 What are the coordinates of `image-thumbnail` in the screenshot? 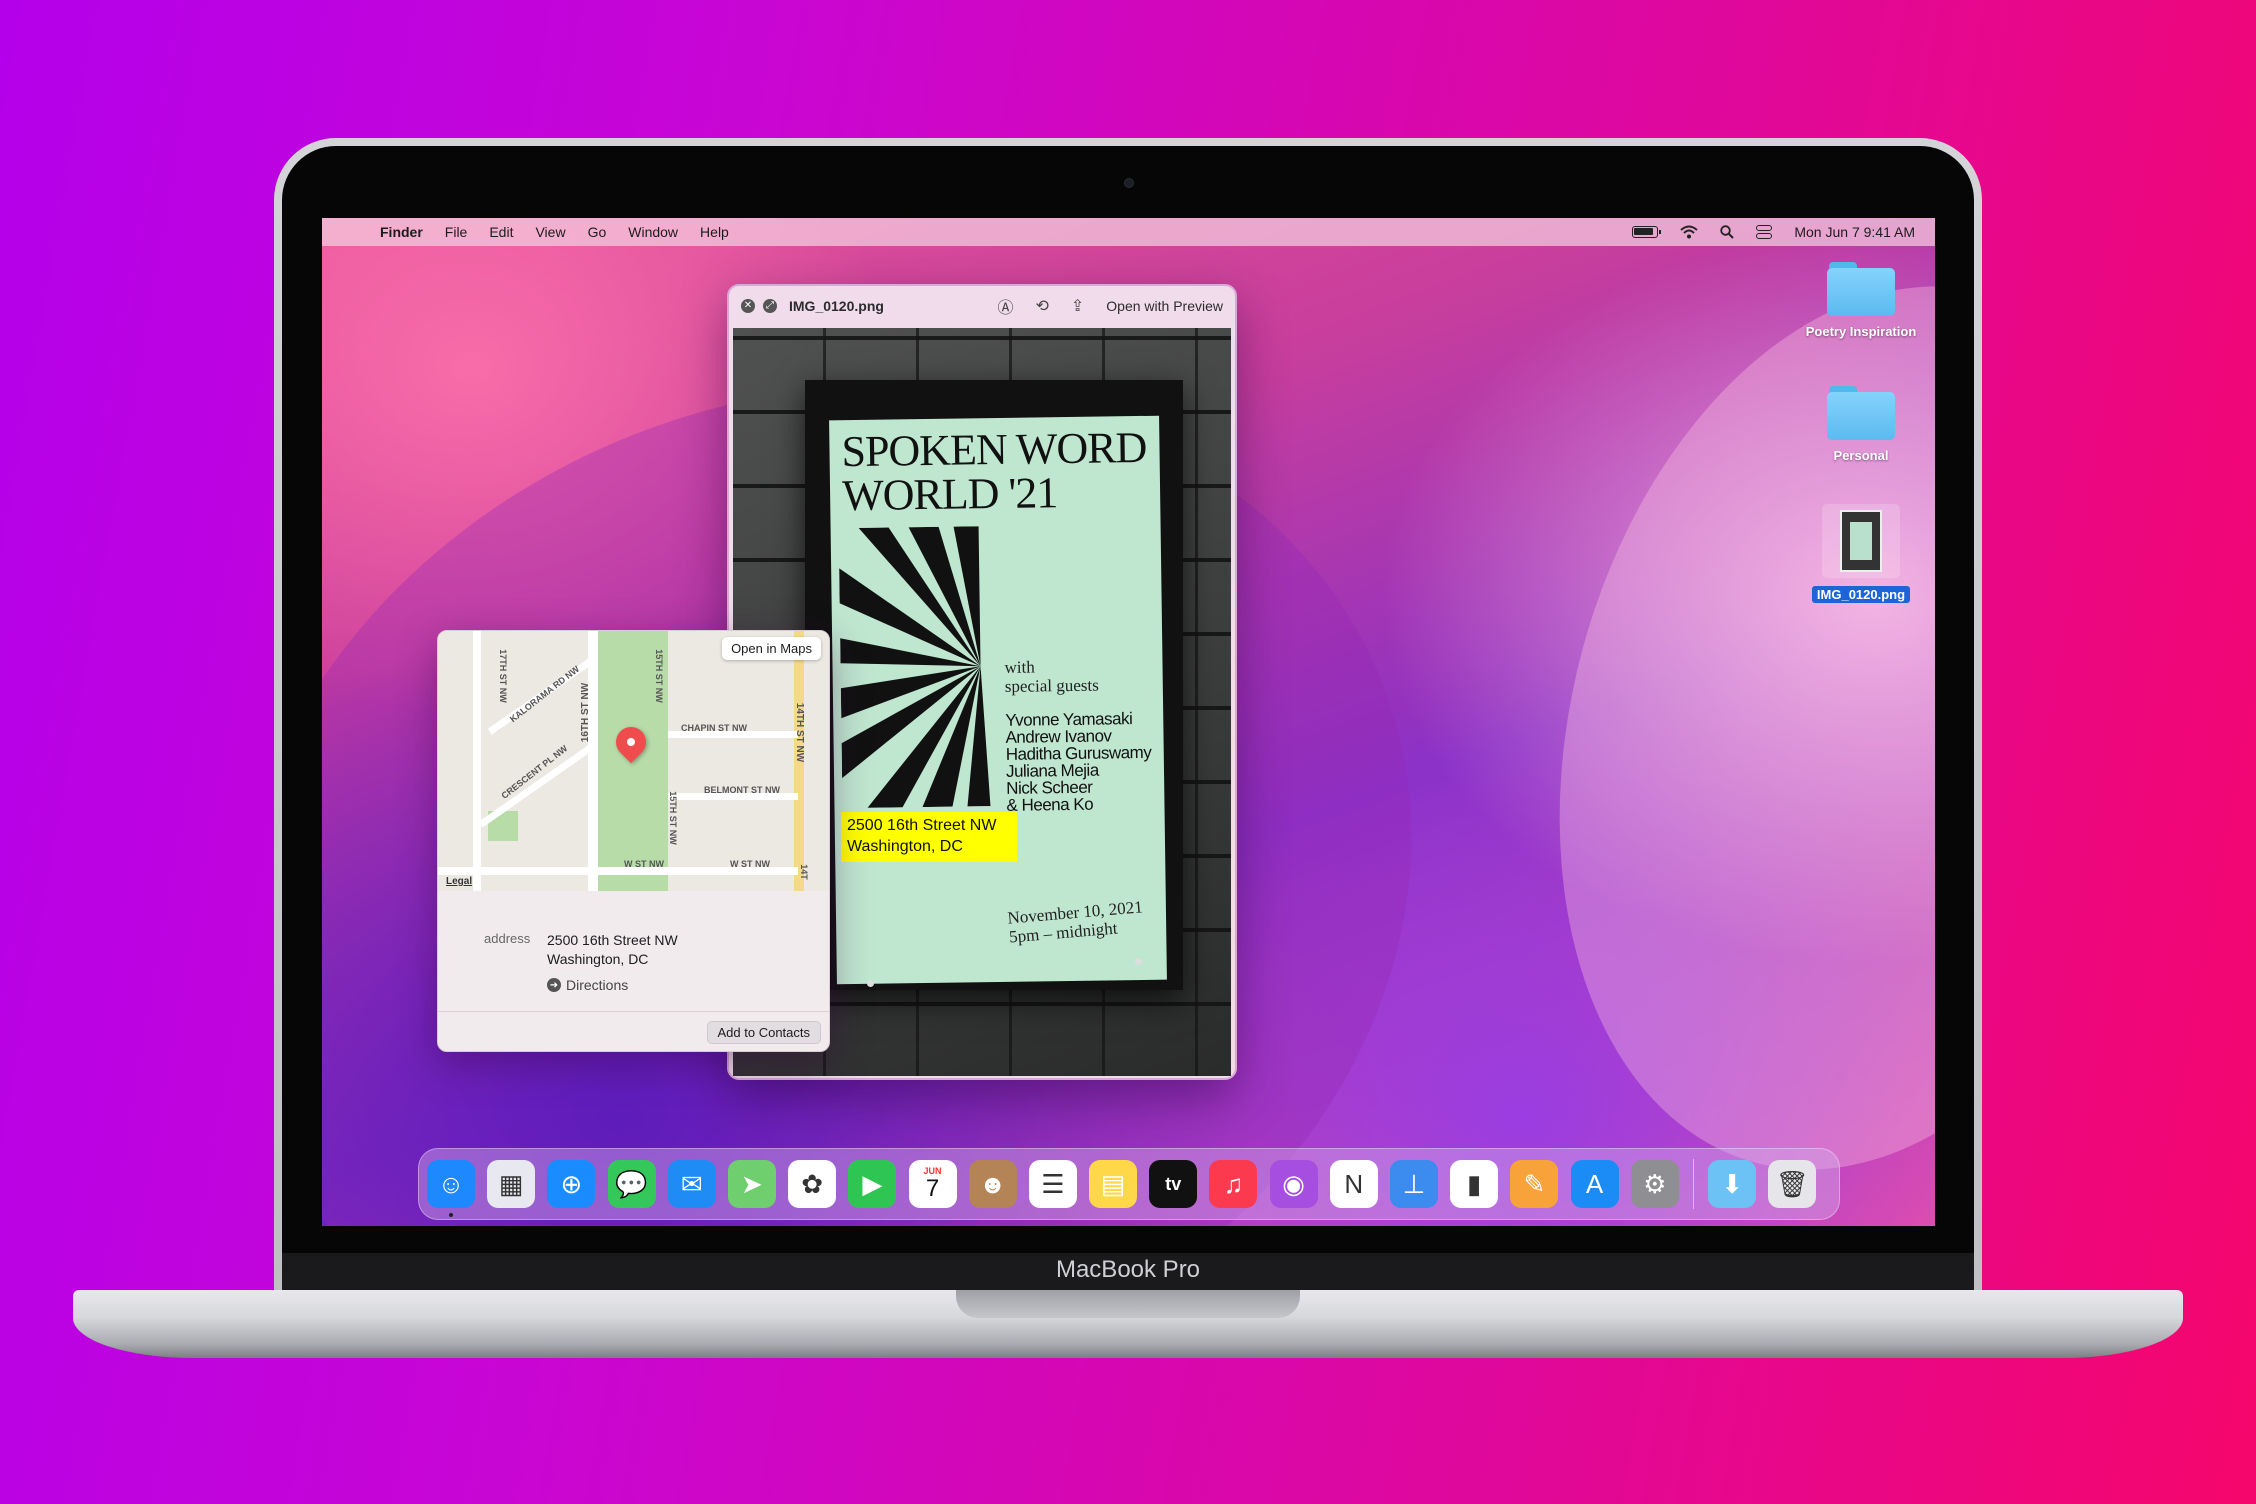 It's located at (1861, 541).